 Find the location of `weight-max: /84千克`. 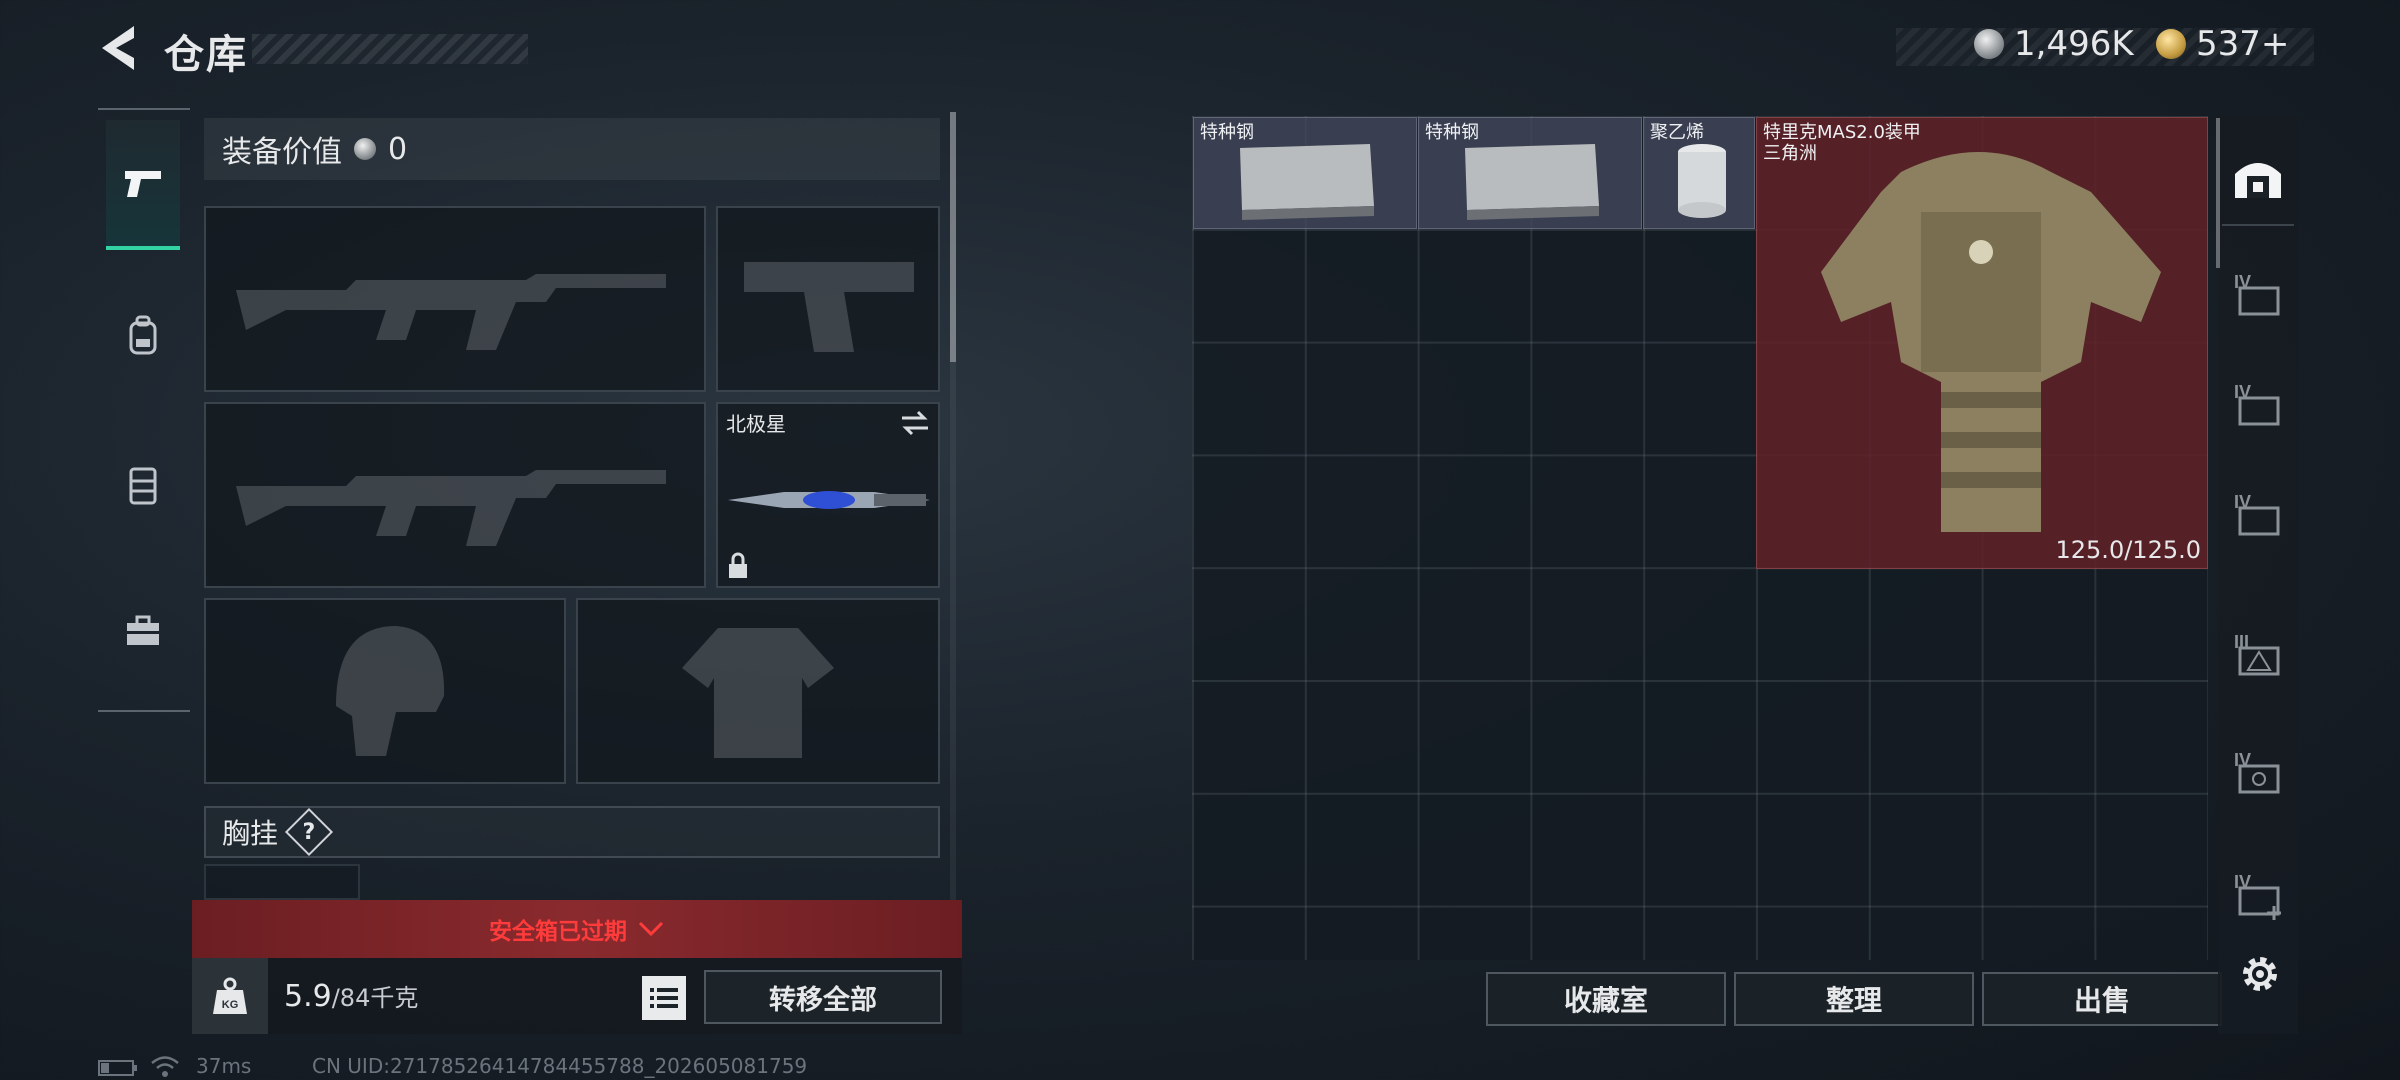

weight-max: /84千克 is located at coordinates (375, 998).